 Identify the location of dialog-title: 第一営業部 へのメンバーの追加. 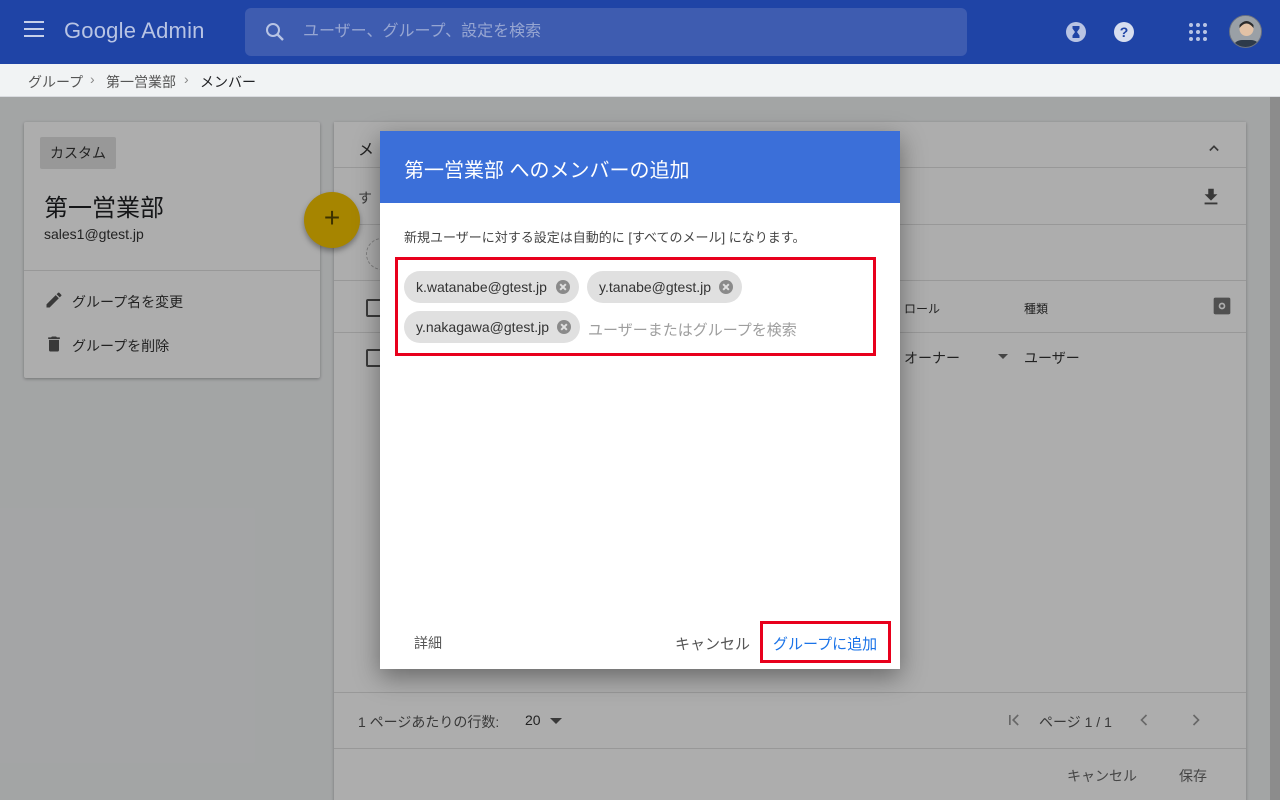
(547, 171).